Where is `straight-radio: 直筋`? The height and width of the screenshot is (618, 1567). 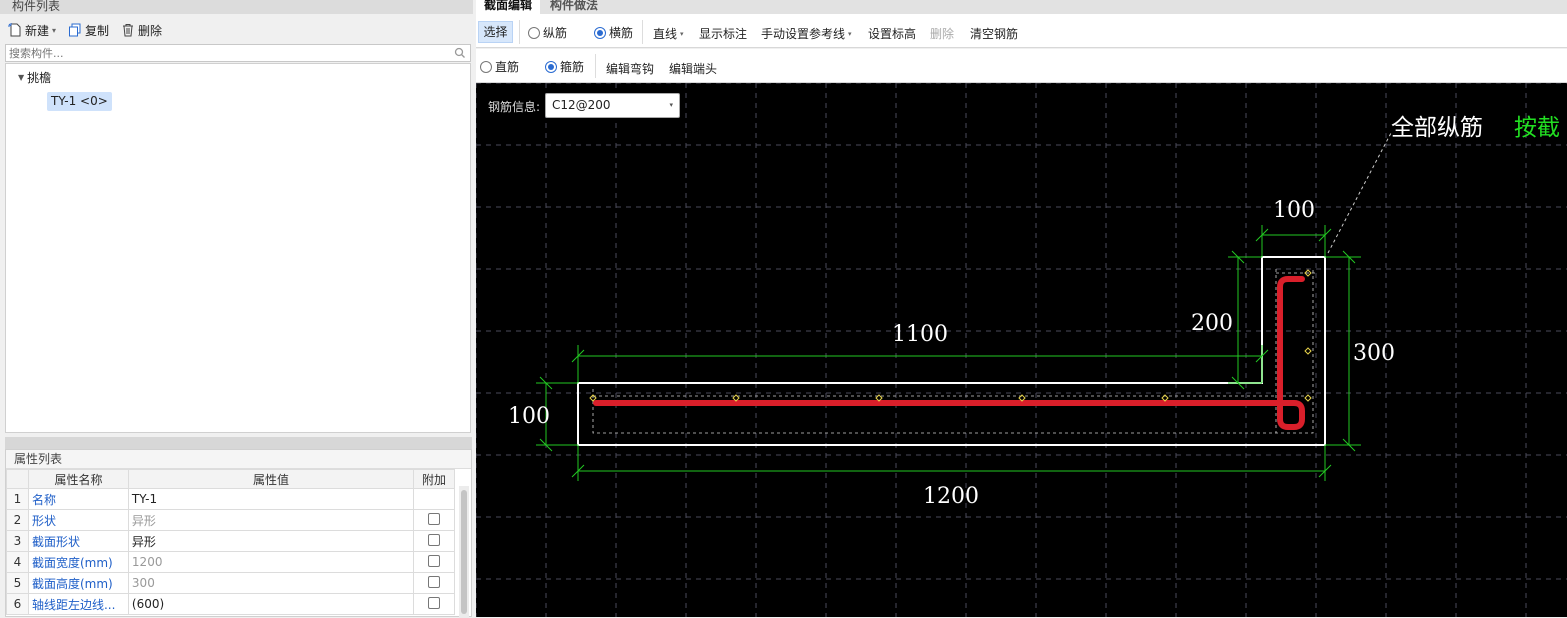 straight-radio: 直筋 is located at coordinates (499, 66).